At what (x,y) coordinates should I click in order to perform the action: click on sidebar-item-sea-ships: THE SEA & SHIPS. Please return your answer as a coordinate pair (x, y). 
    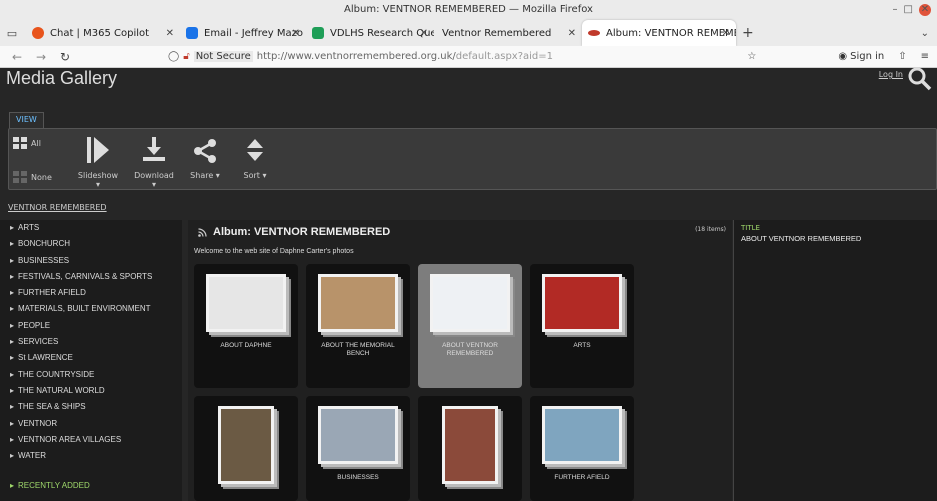
    Looking at the image, I should click on (91, 407).